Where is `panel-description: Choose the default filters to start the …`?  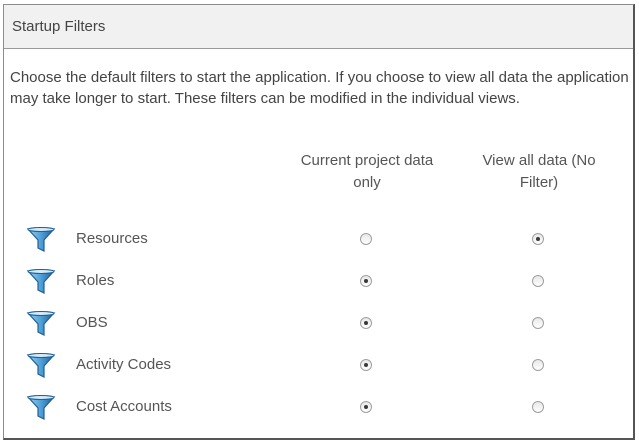 panel-description: Choose the default filters to start the … is located at coordinates (319, 88).